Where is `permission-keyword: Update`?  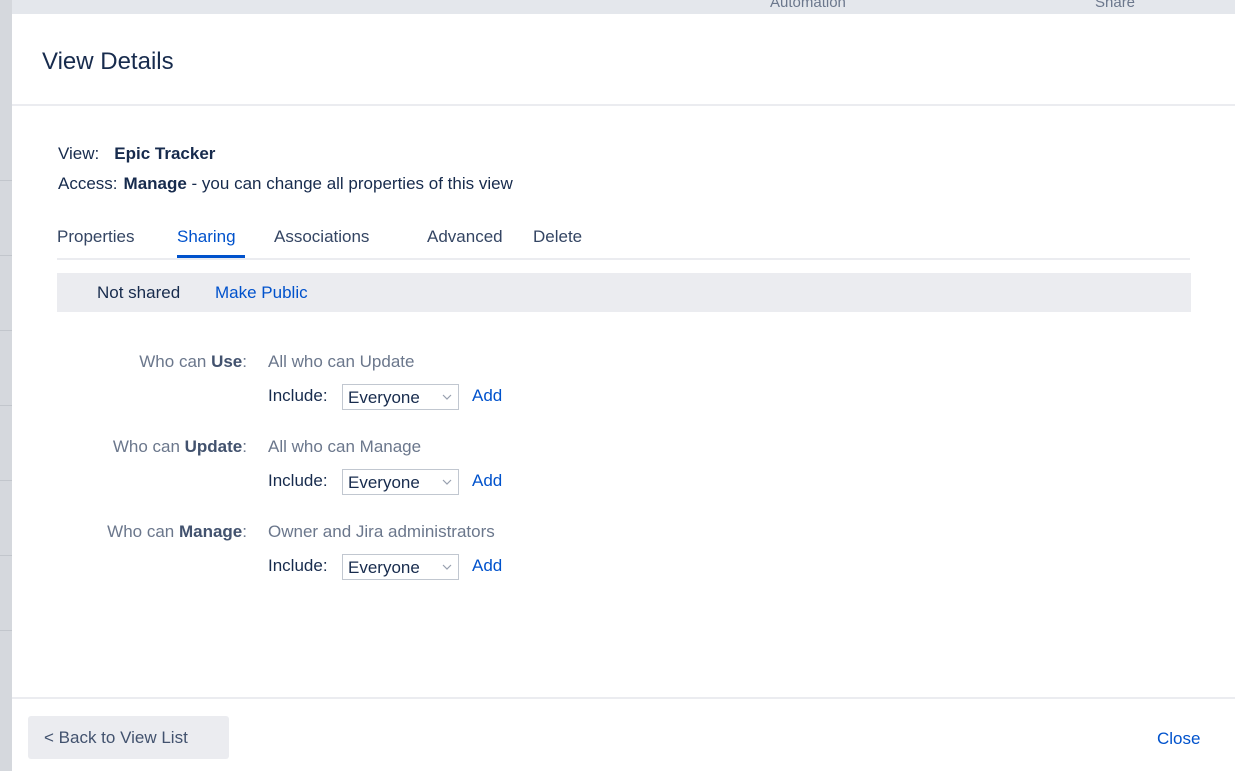
permission-keyword: Update is located at coordinates (213, 446).